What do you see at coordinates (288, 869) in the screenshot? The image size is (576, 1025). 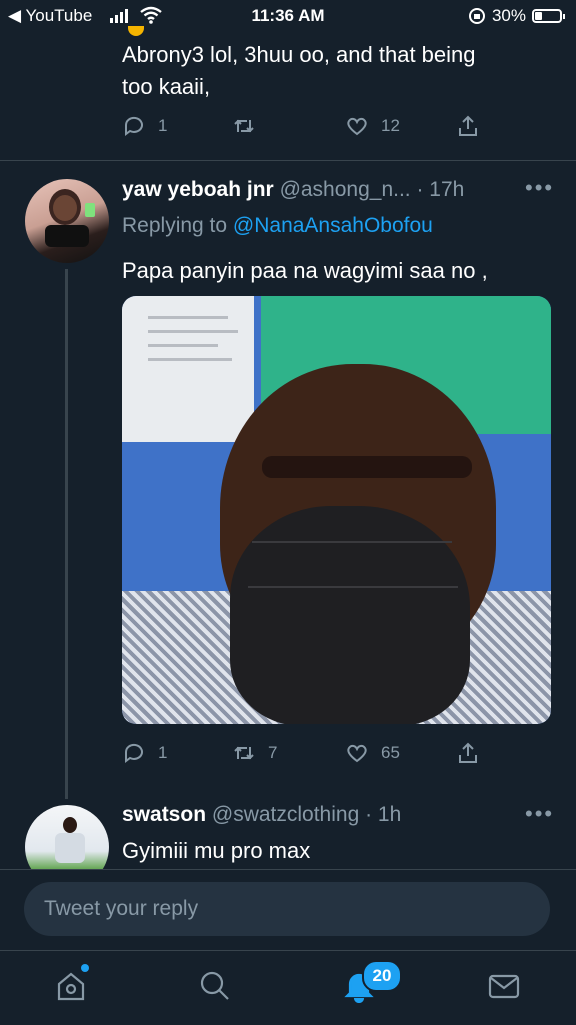 I see `composer-divider` at bounding box center [288, 869].